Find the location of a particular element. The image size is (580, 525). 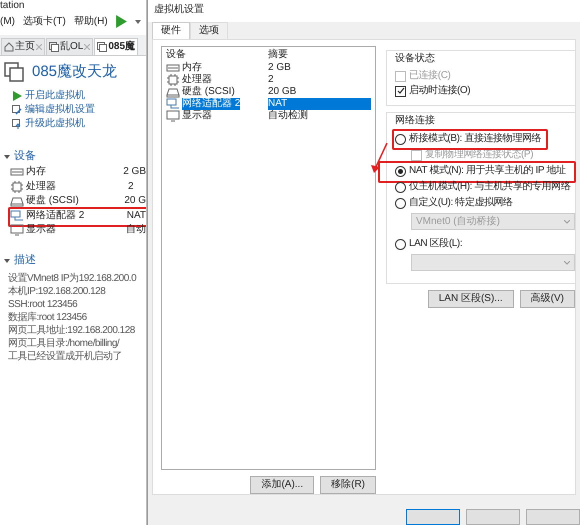

dialog-button: 高级(V) is located at coordinates (547, 299).